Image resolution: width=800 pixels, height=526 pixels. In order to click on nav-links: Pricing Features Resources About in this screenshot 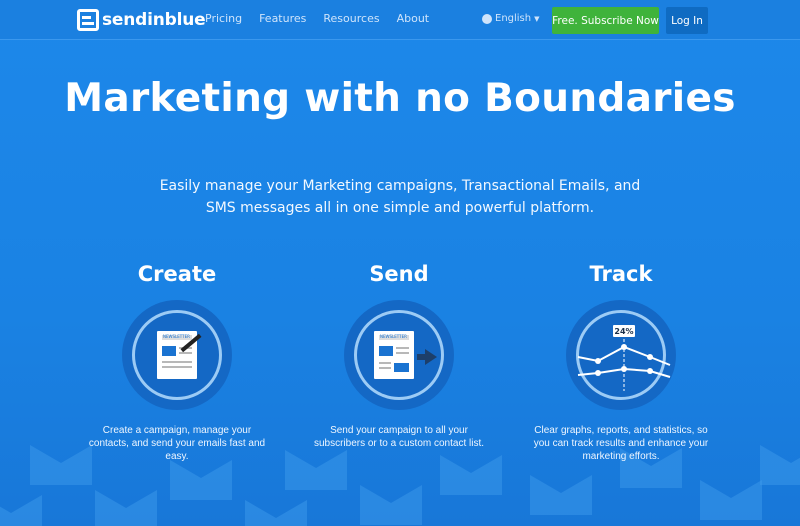, I will do `click(325, 18)`.